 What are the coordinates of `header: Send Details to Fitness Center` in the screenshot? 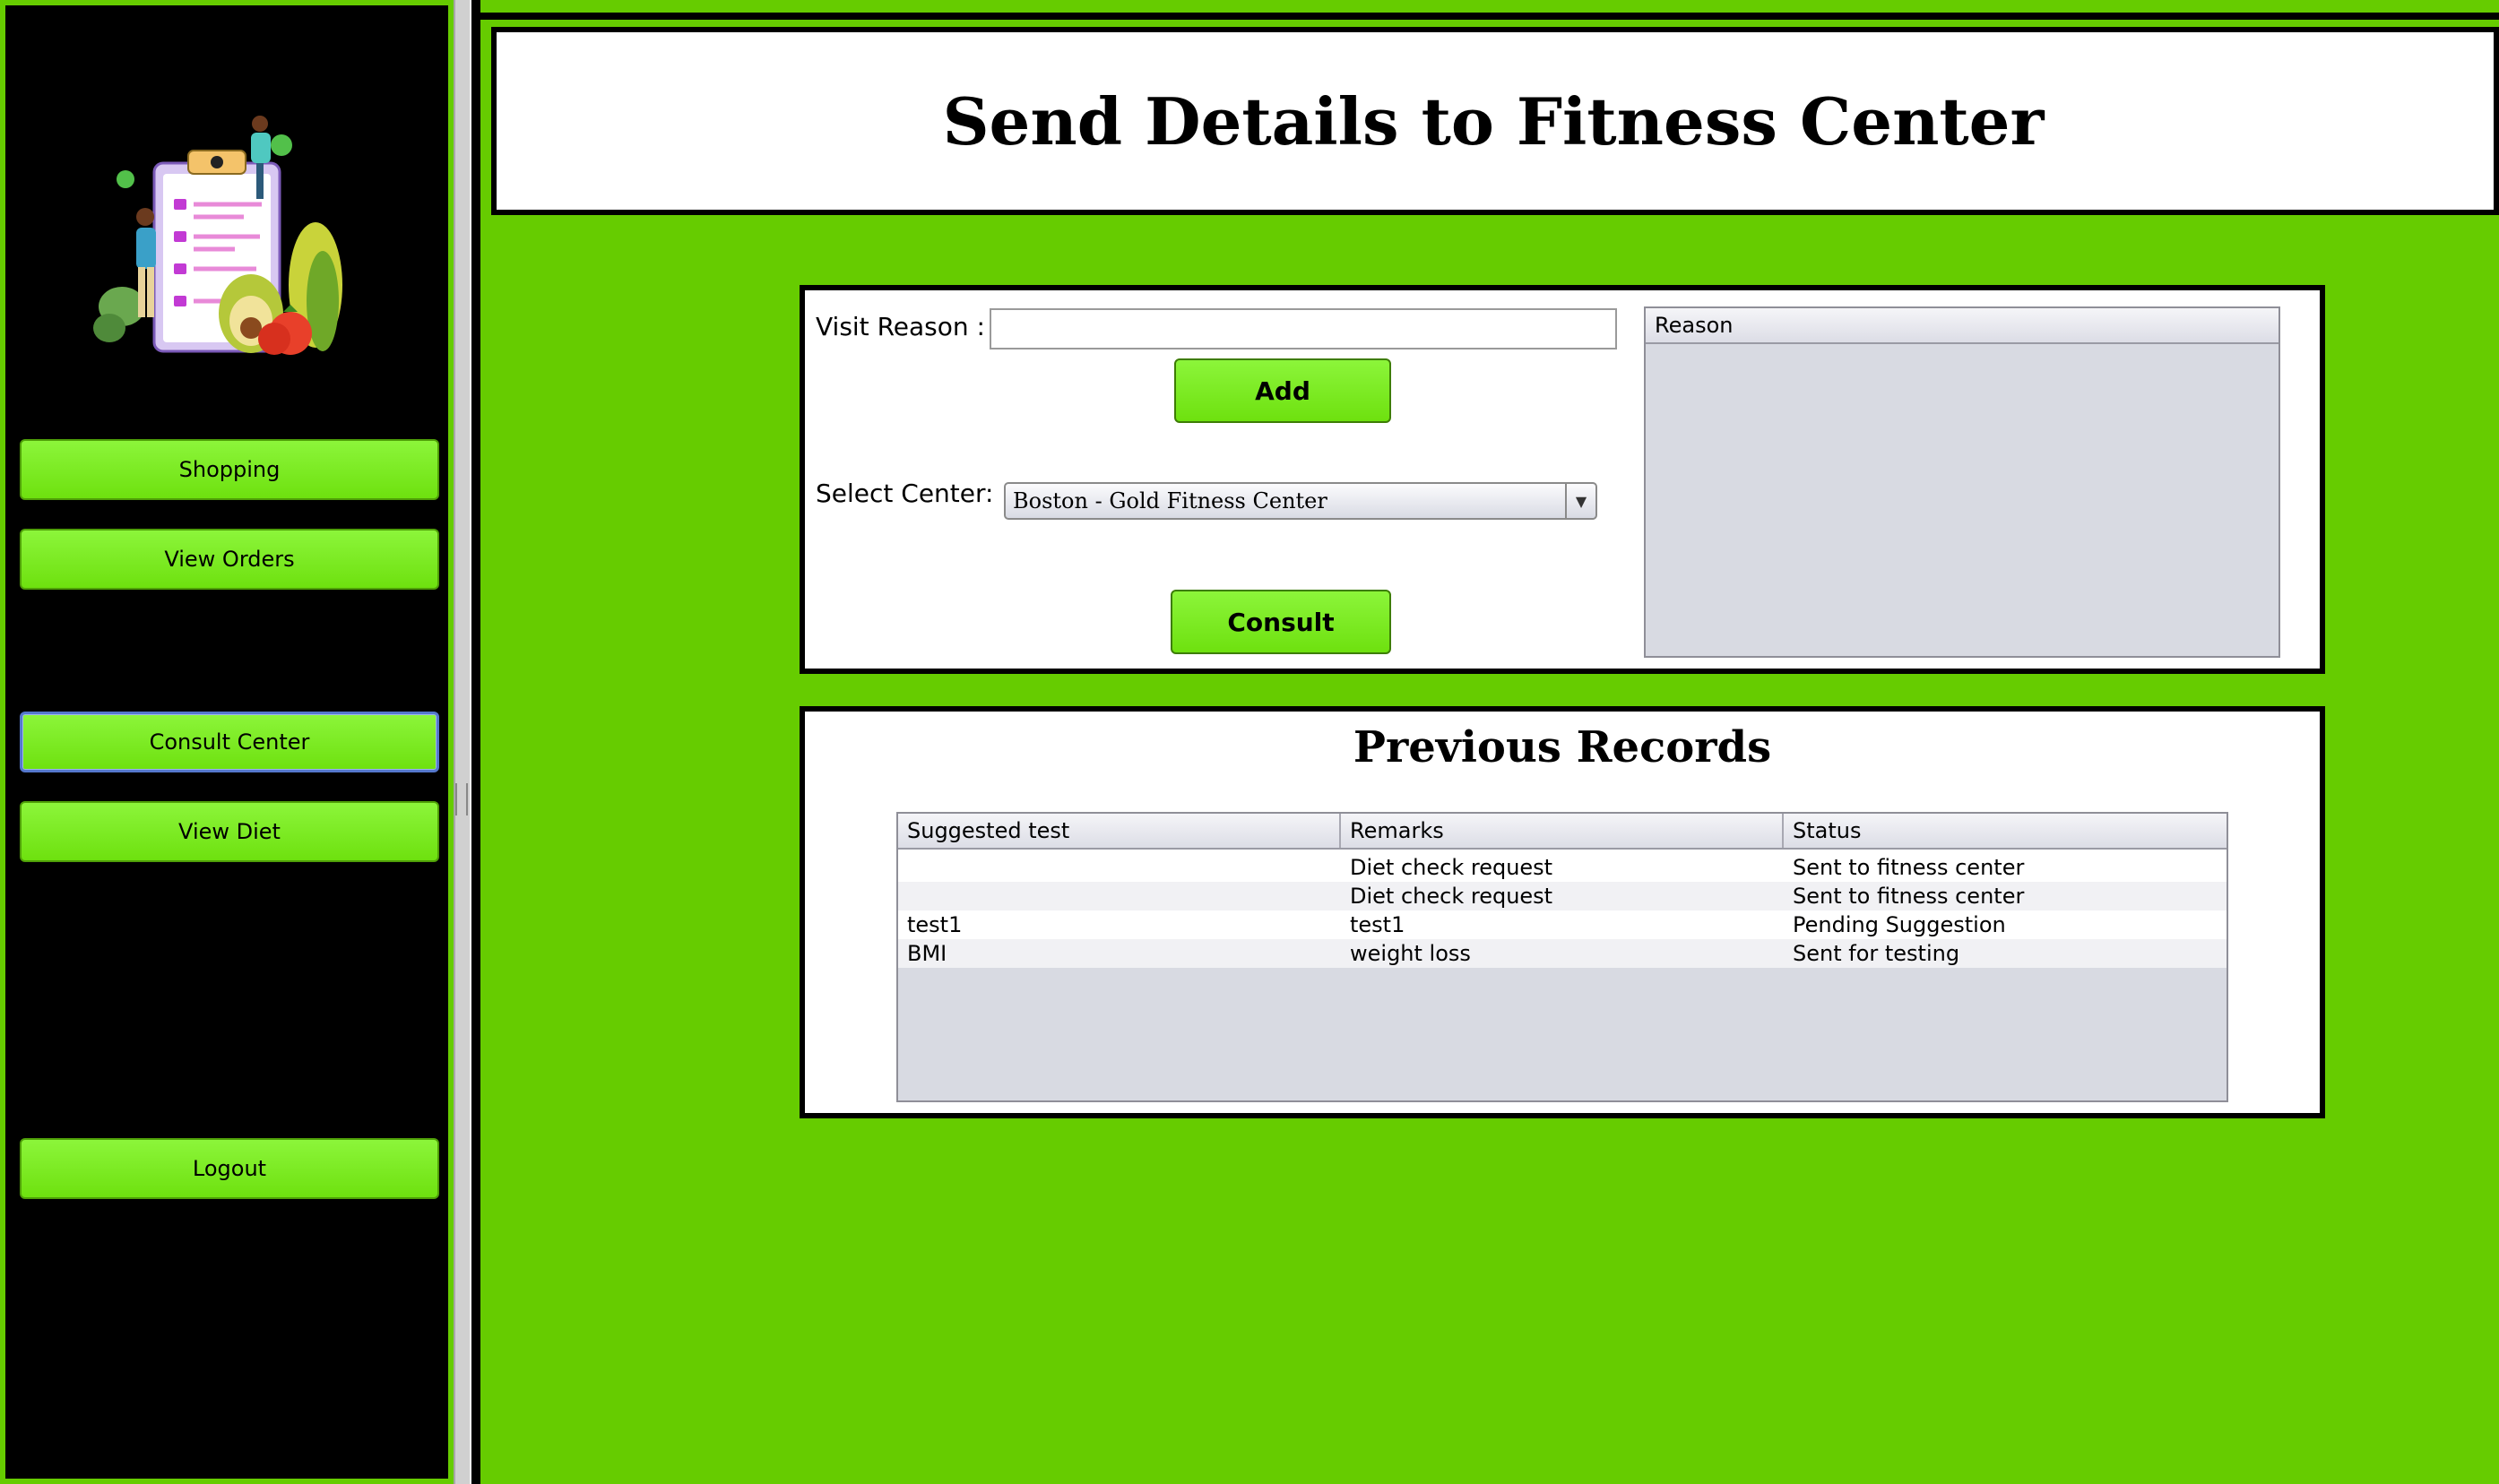 It's located at (1495, 121).